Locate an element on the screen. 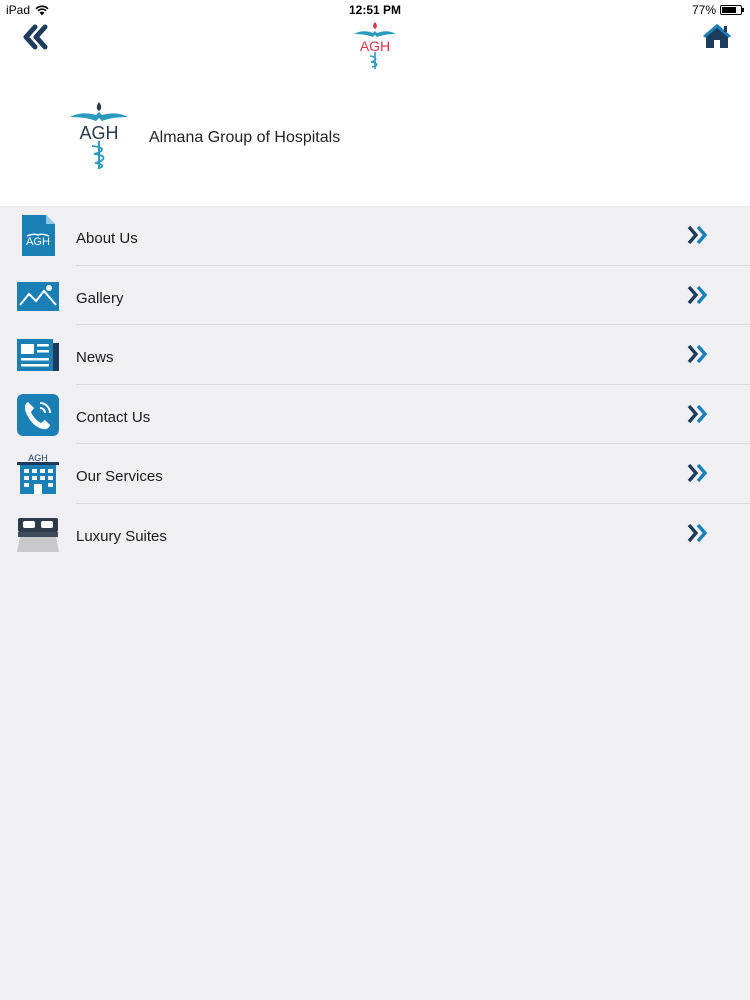  status-right: 77% is located at coordinates (717, 10).